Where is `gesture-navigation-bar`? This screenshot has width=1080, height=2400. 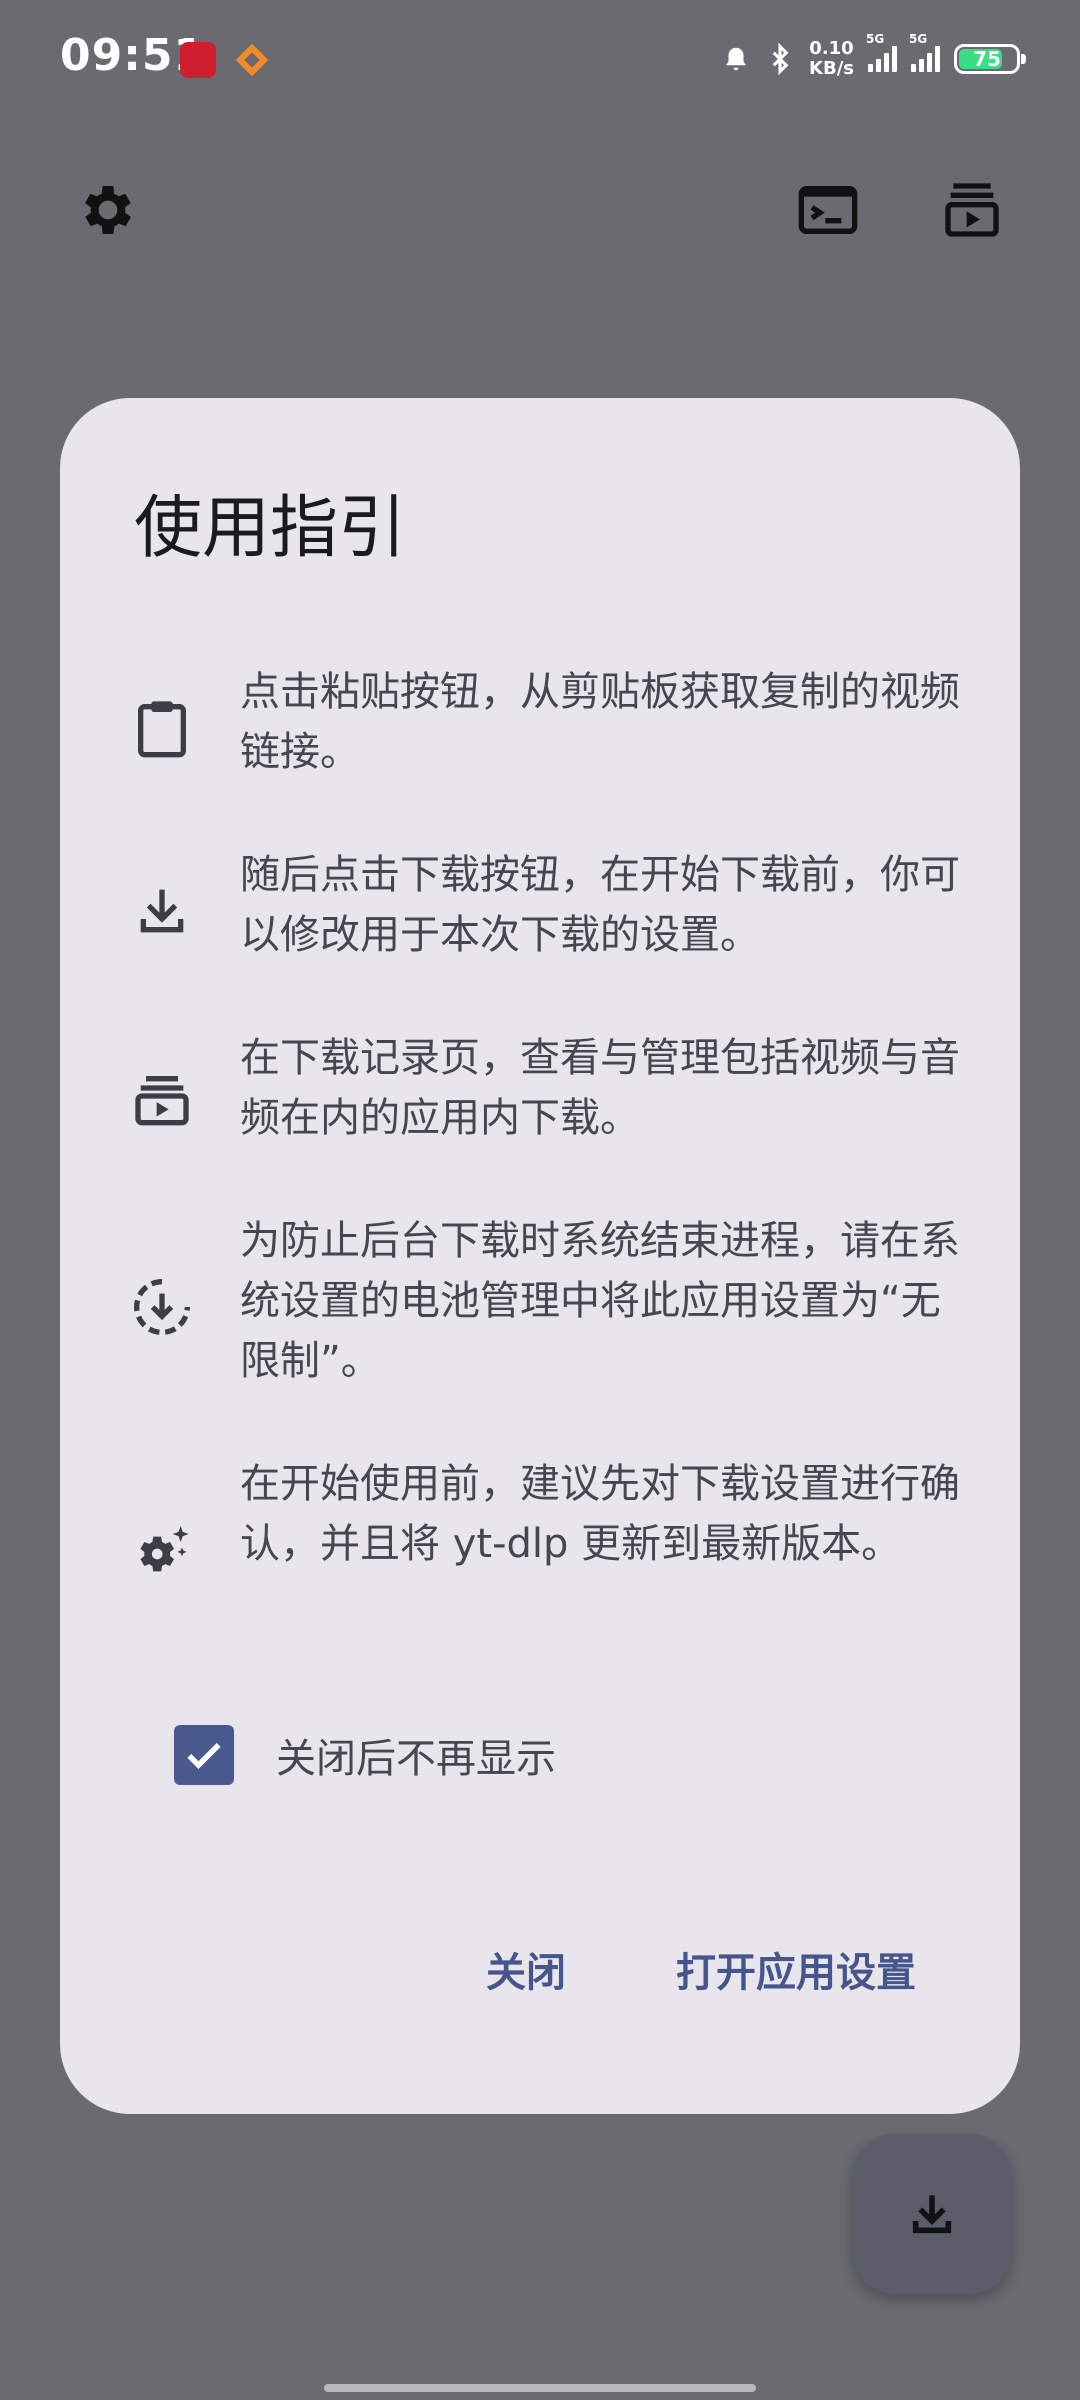
gesture-navigation-bar is located at coordinates (540, 2388).